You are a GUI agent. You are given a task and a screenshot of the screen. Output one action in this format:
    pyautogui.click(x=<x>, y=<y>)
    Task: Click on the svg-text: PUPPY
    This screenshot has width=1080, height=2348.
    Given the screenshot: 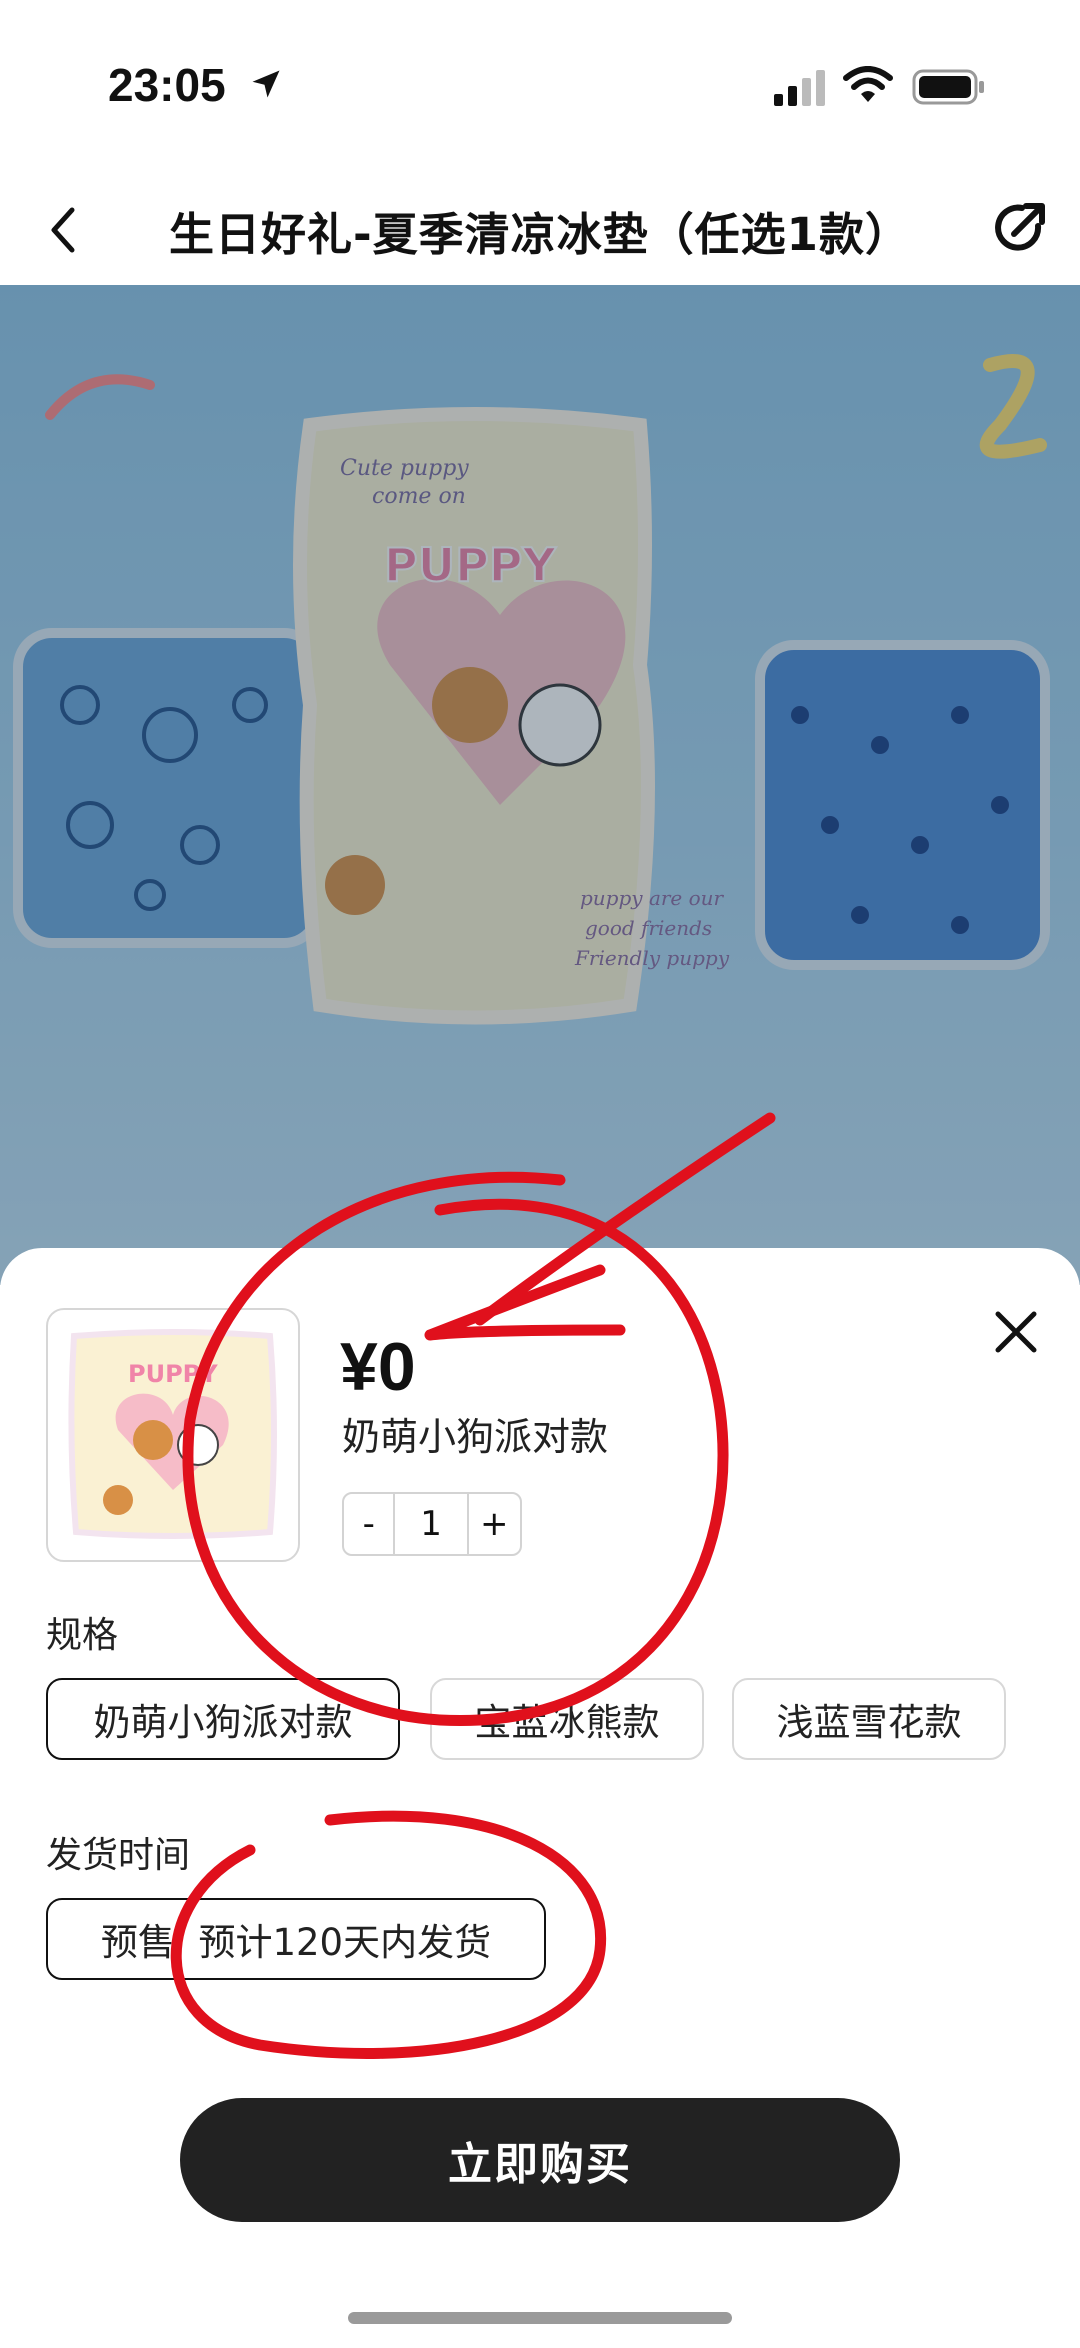 What is the action you would take?
    pyautogui.click(x=173, y=1374)
    